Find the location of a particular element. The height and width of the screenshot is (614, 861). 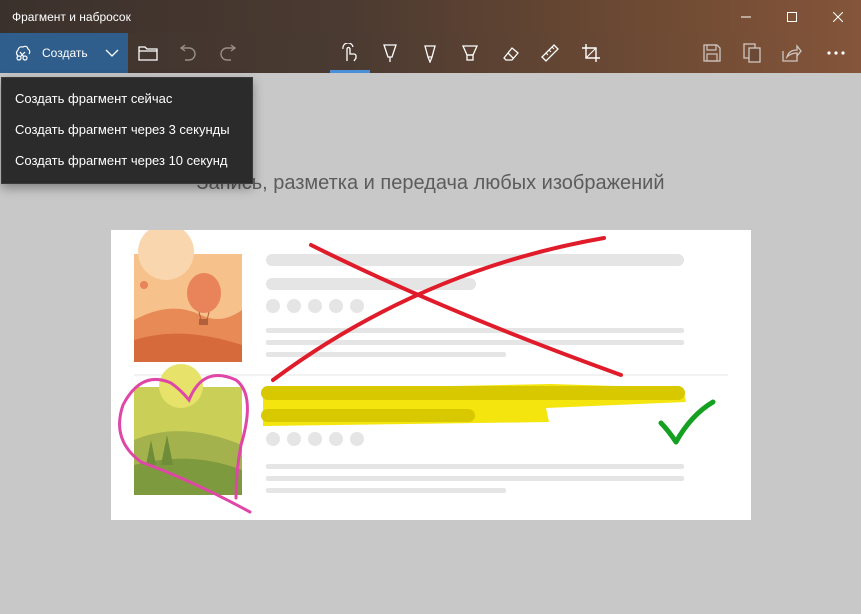

maximize-button is located at coordinates (792, 16).